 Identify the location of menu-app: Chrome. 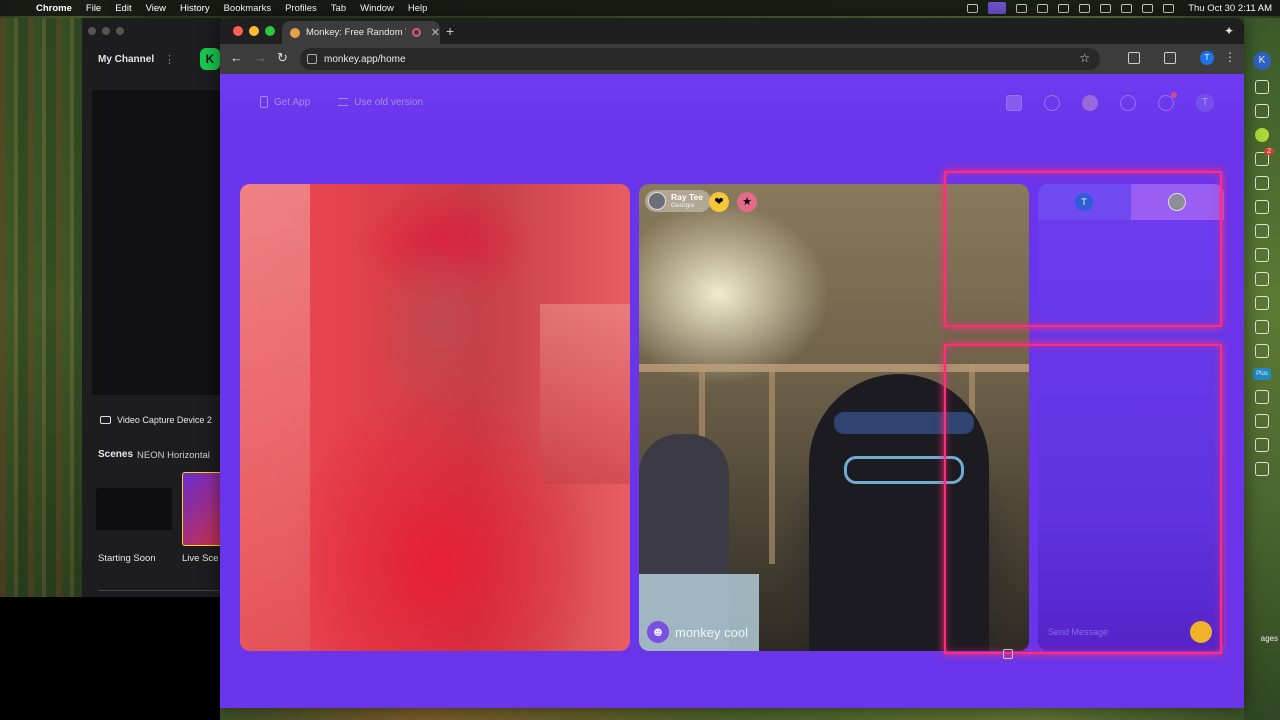
(54, 8).